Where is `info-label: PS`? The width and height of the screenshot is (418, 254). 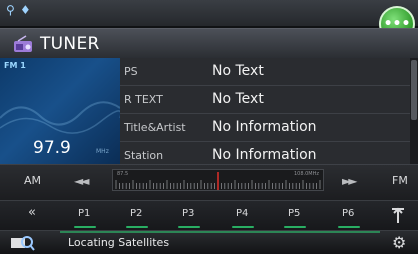 info-label: PS is located at coordinates (131, 71).